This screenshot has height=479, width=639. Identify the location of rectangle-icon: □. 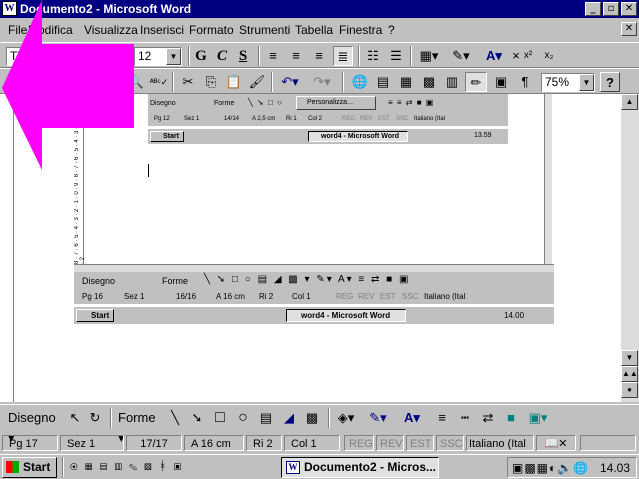
(220, 418).